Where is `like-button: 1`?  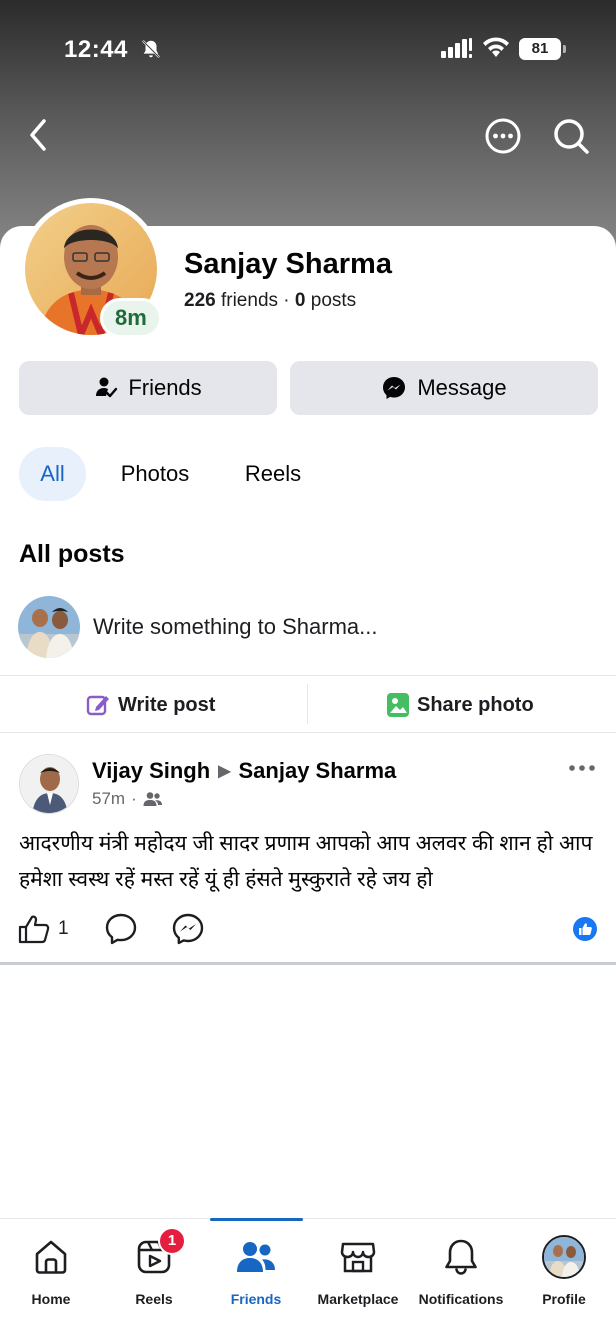 like-button: 1 is located at coordinates (43, 929).